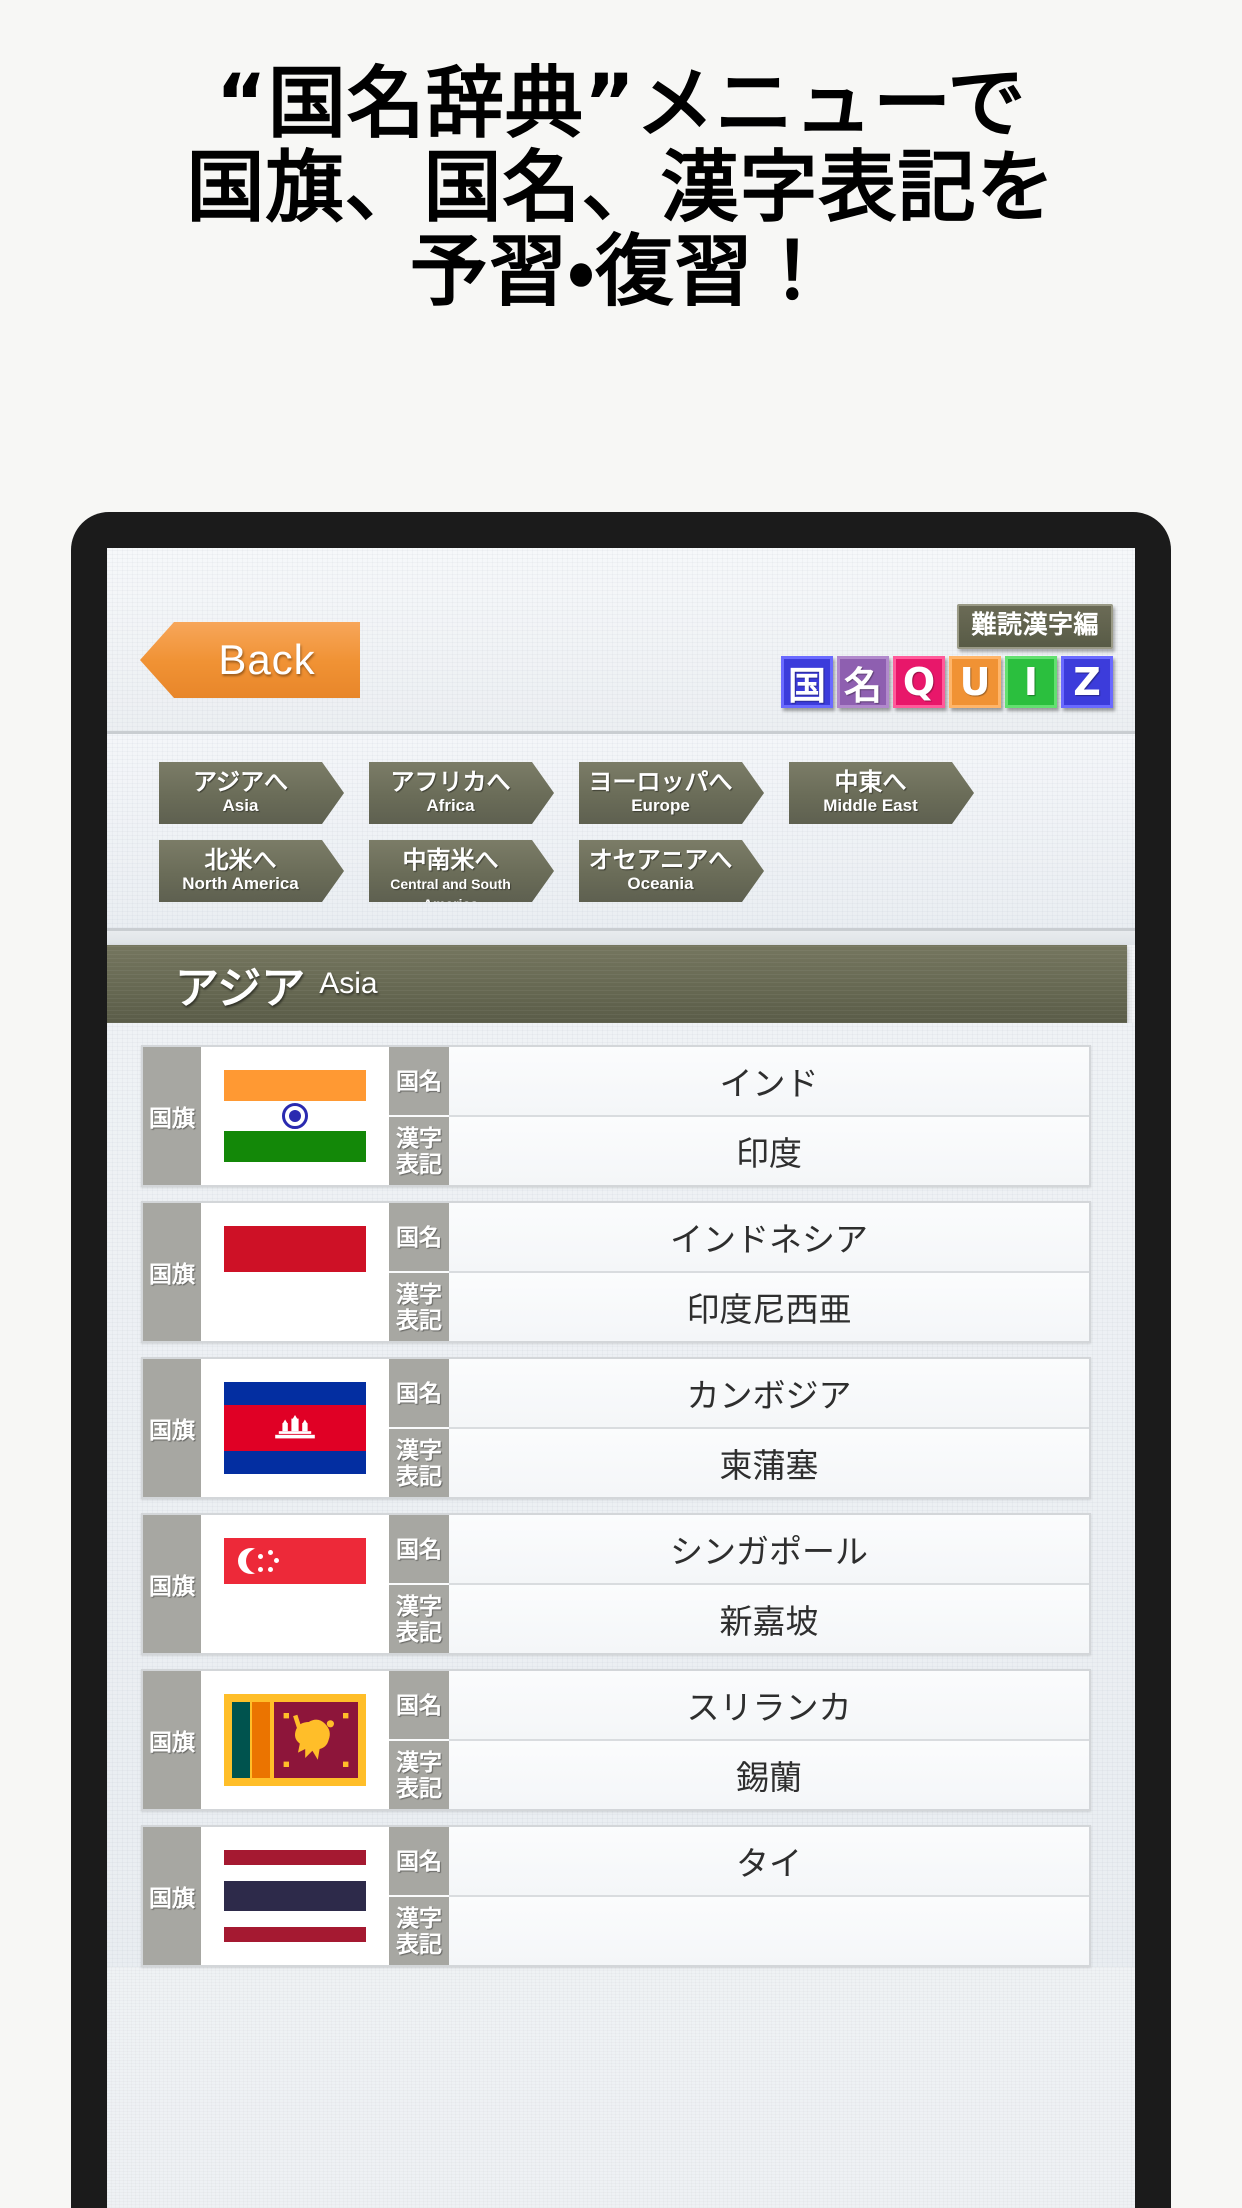 Image resolution: width=1242 pixels, height=2208 pixels. What do you see at coordinates (617, 984) in the screenshot?
I see `section-banner-asia: アジア Asia` at bounding box center [617, 984].